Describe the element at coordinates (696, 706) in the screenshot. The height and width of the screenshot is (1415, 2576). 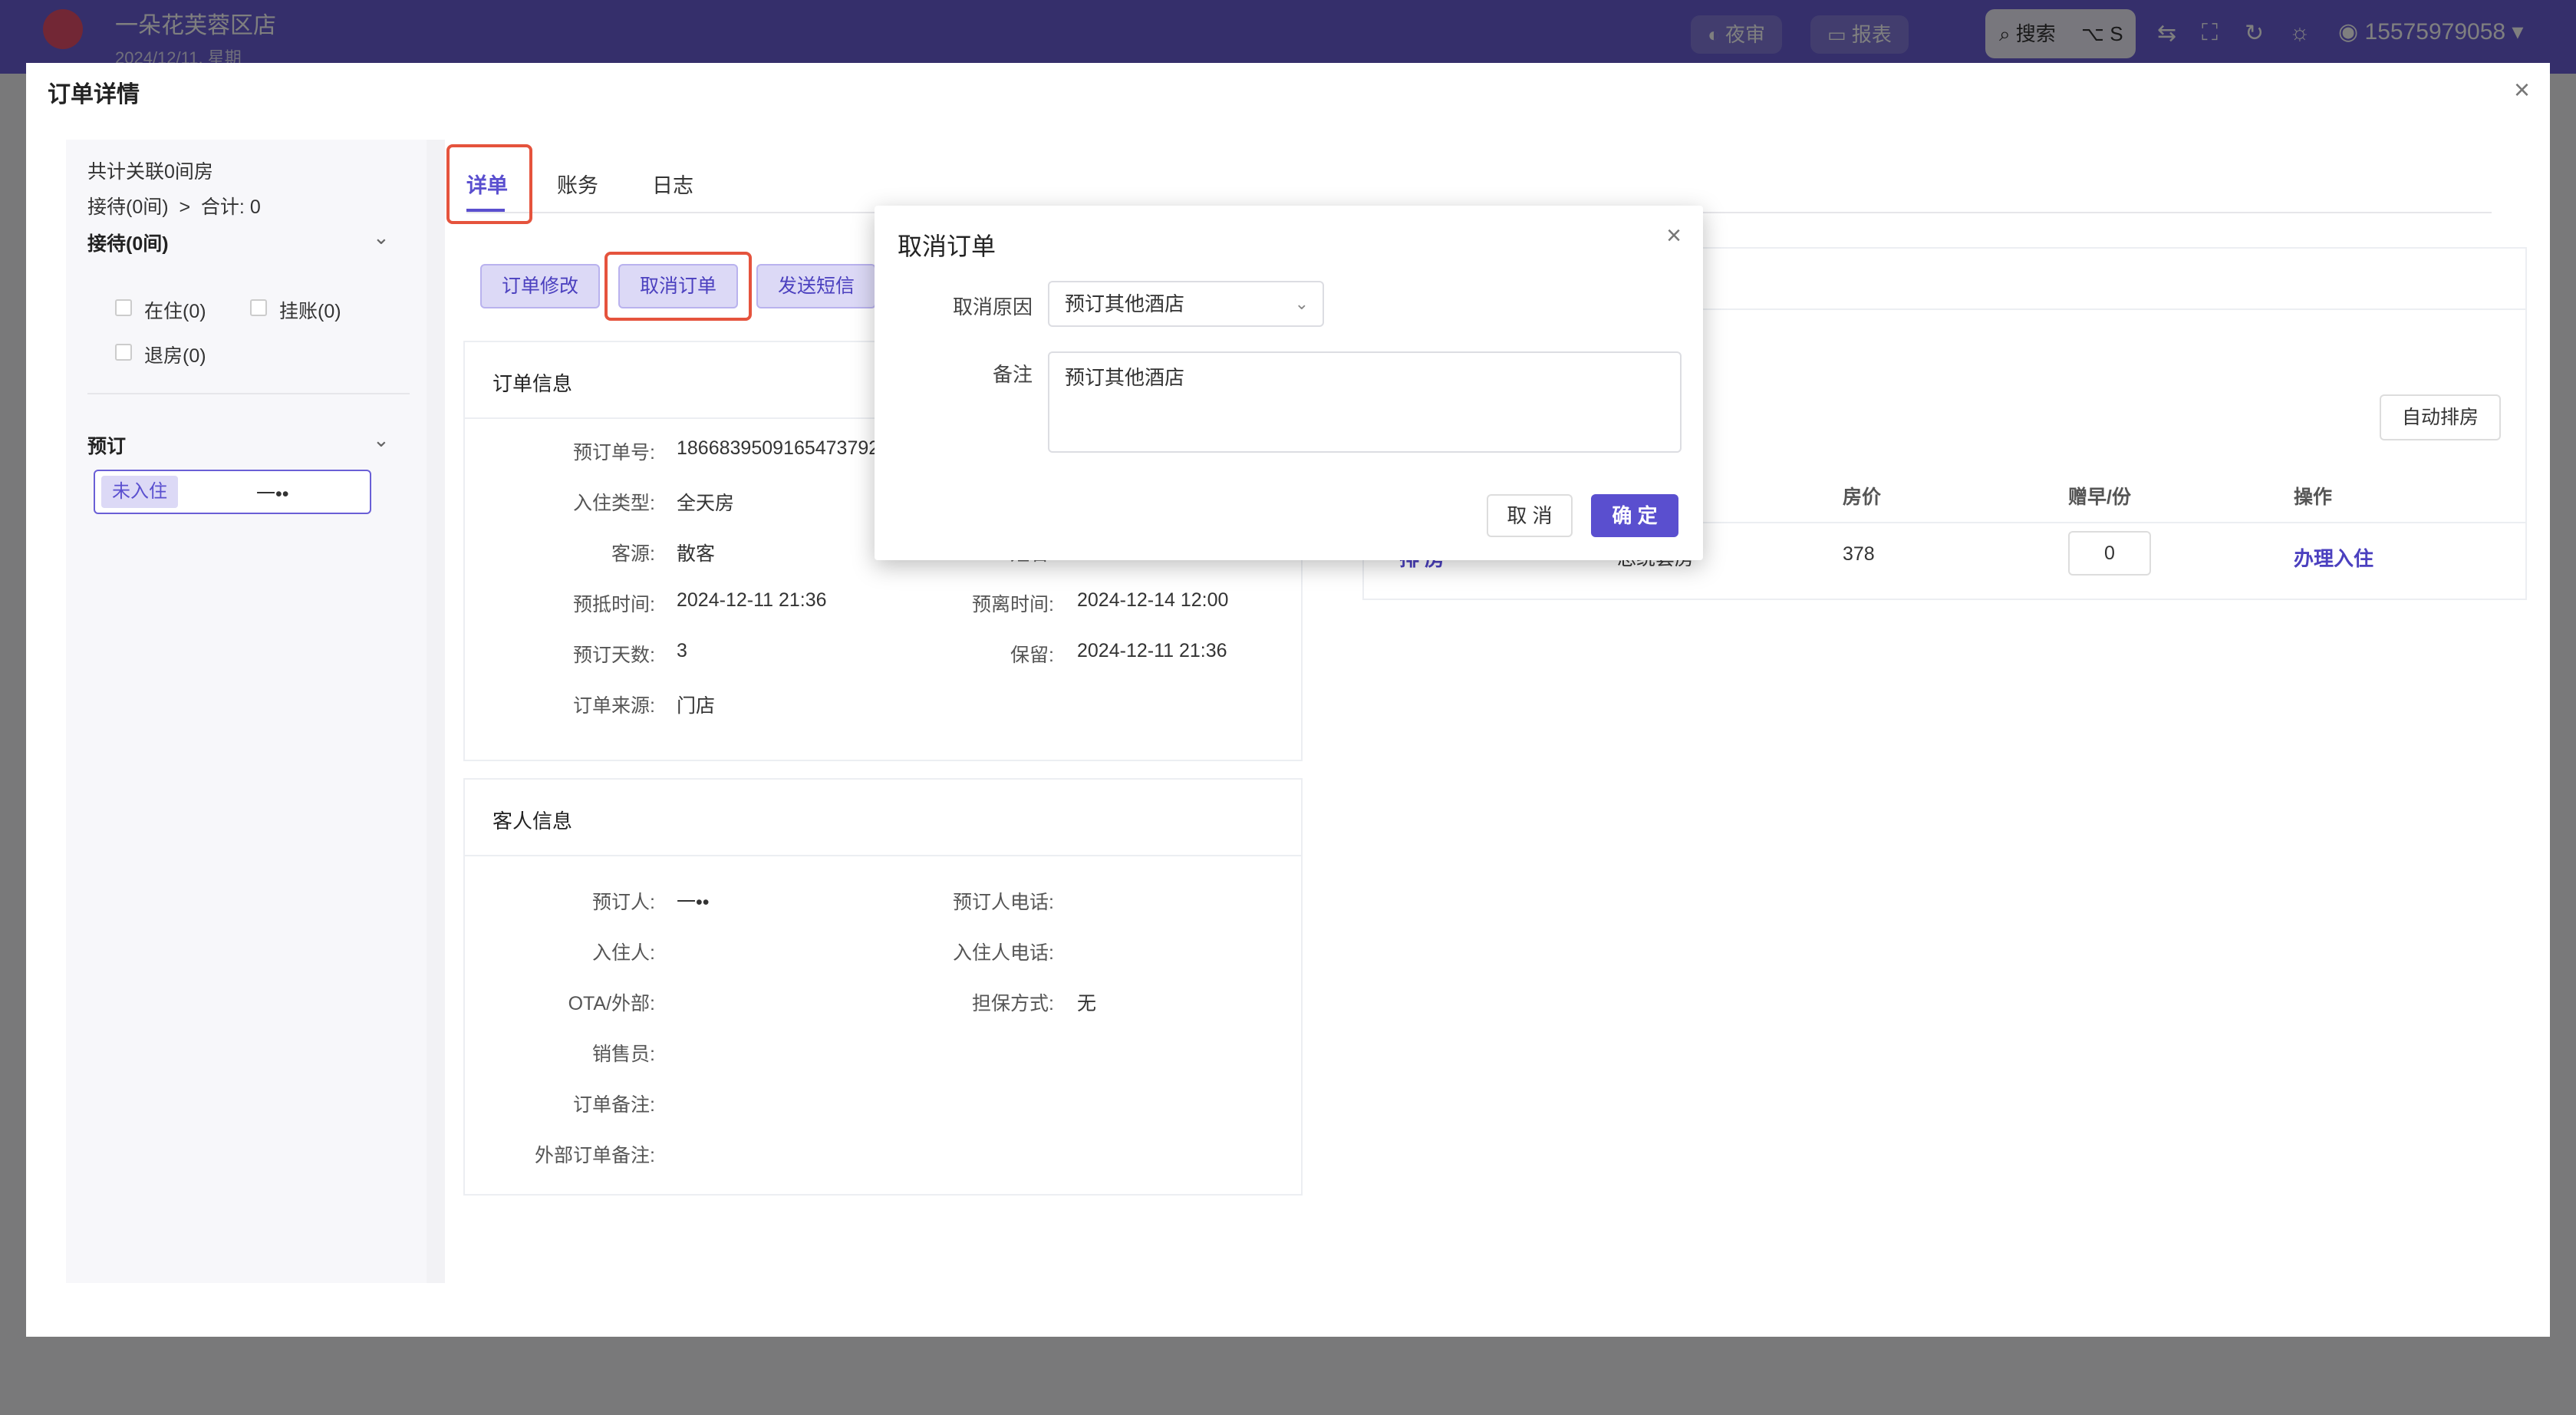
I see `order-channel: 门店` at that location.